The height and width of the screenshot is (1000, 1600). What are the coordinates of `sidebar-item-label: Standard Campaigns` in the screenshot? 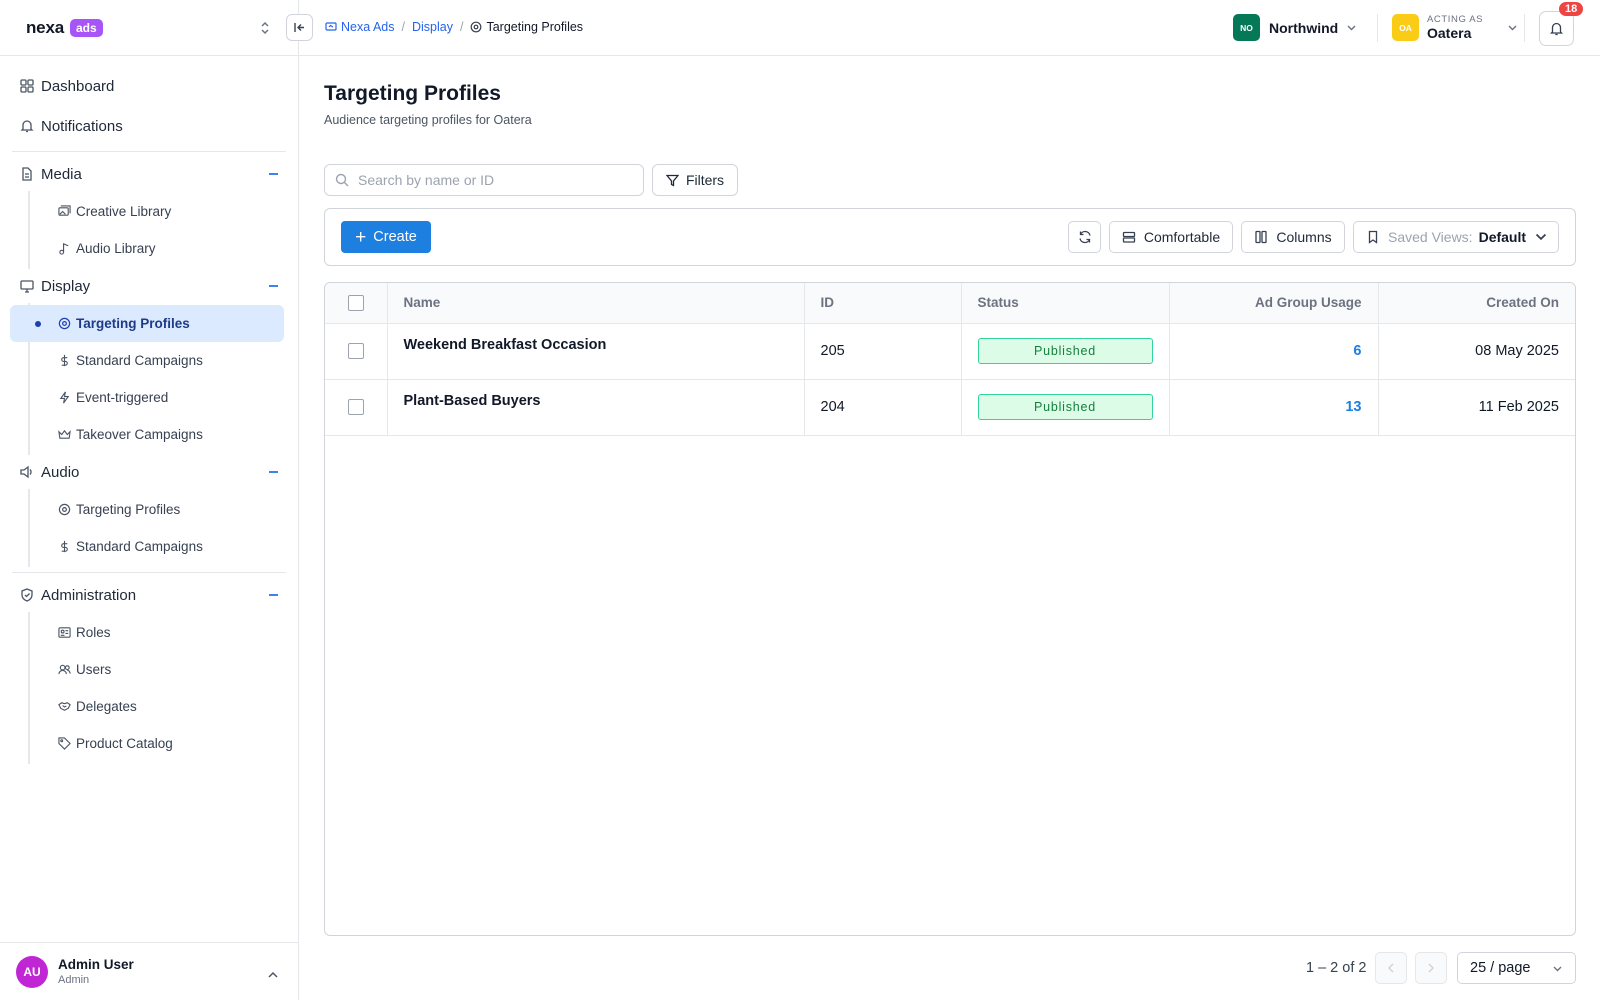 It's located at (139, 546).